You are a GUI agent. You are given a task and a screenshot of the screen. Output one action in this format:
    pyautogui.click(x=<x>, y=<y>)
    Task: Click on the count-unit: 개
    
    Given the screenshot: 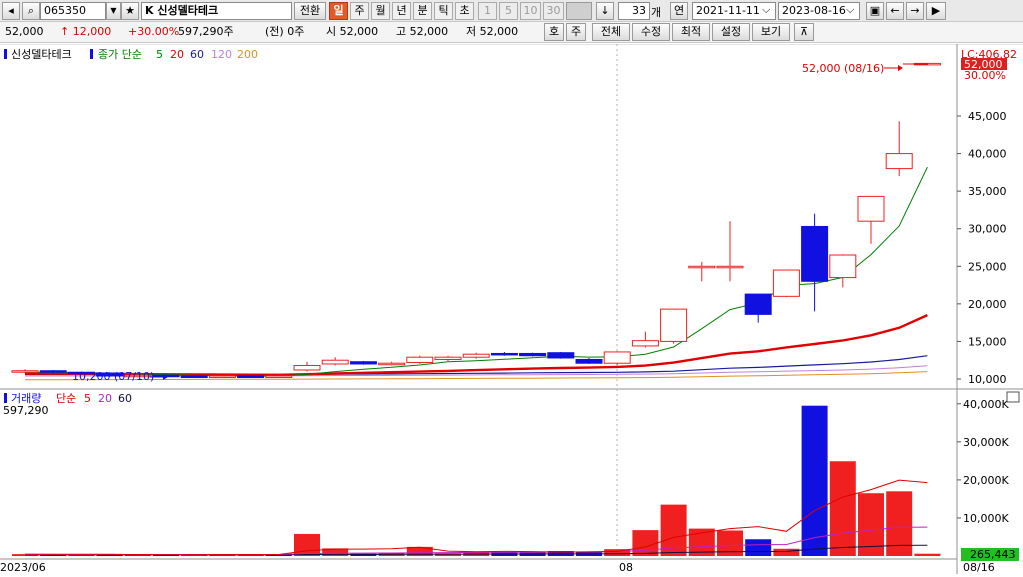 What is the action you would take?
    pyautogui.click(x=656, y=12)
    